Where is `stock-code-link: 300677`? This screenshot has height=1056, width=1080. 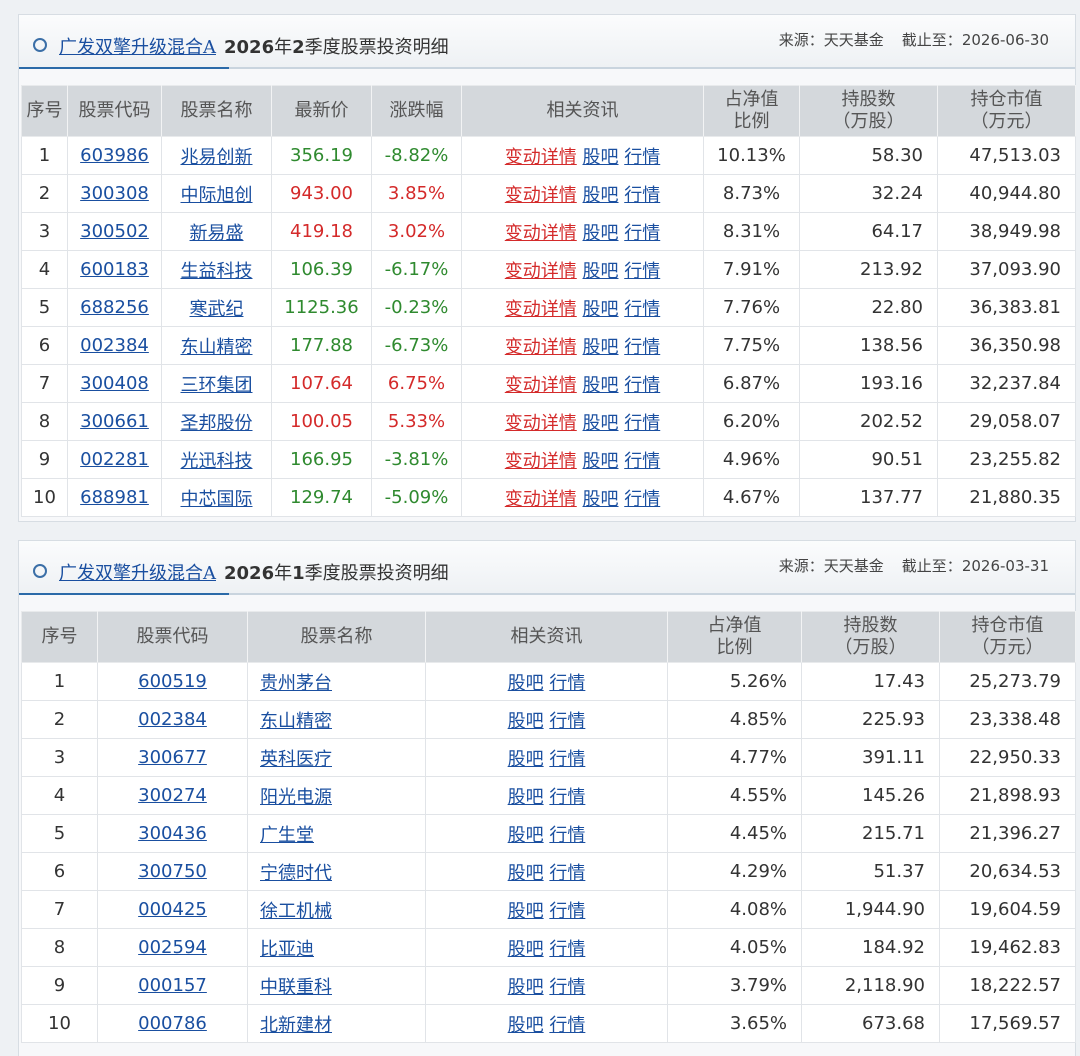 stock-code-link: 300677 is located at coordinates (172, 757).